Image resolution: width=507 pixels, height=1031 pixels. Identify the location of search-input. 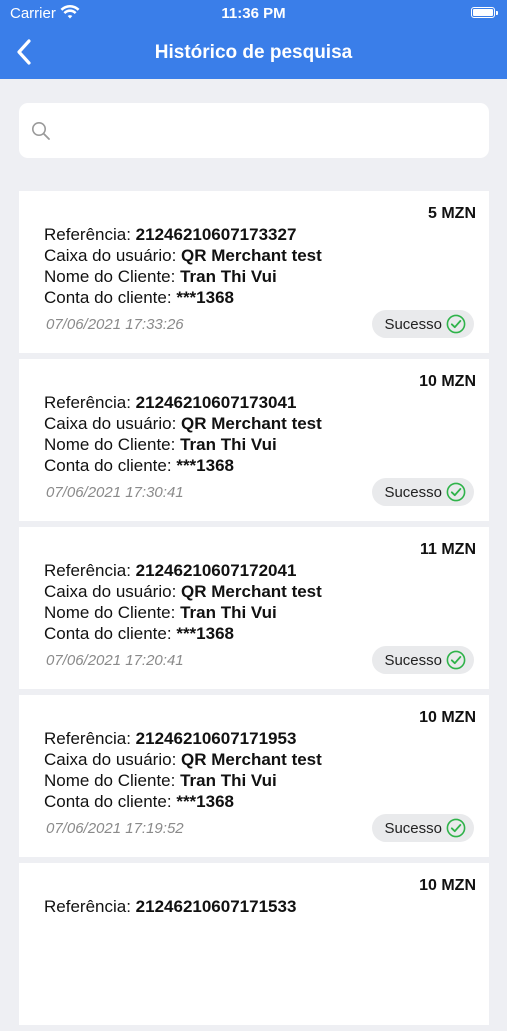
(270, 131).